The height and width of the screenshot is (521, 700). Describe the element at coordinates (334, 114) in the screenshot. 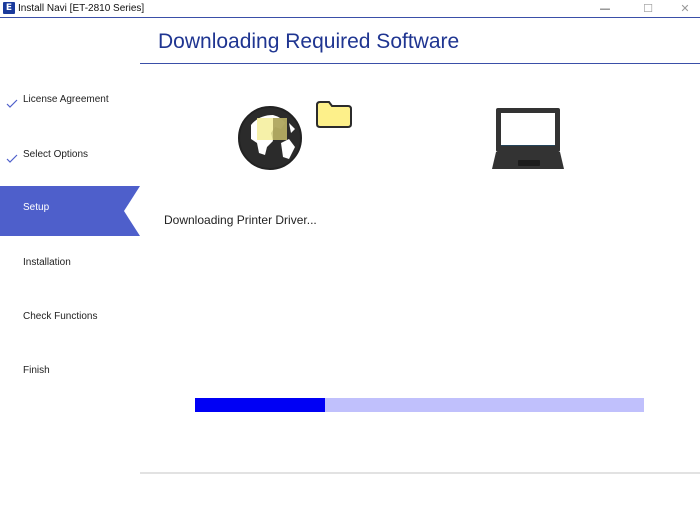

I see `folder-icon` at that location.